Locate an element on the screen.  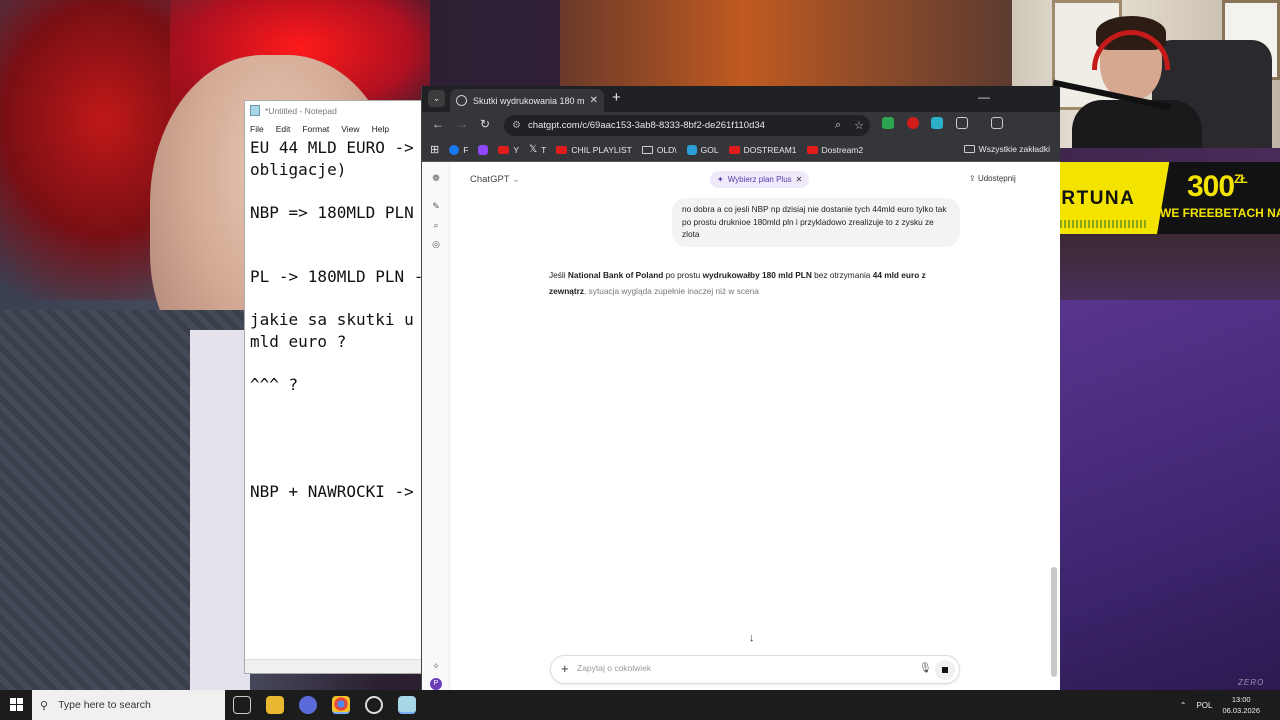
sponsor-banner: FORTUNA 300ZŁ WE FREEBETACH NA STAR is located at coordinates (1151, 198).